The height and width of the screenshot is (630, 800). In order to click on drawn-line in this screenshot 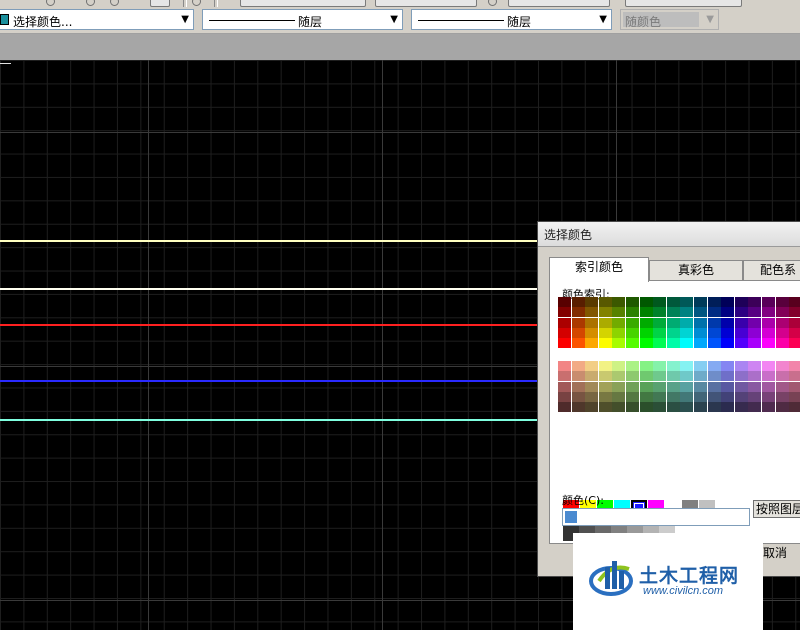, I will do `click(268, 381)`.